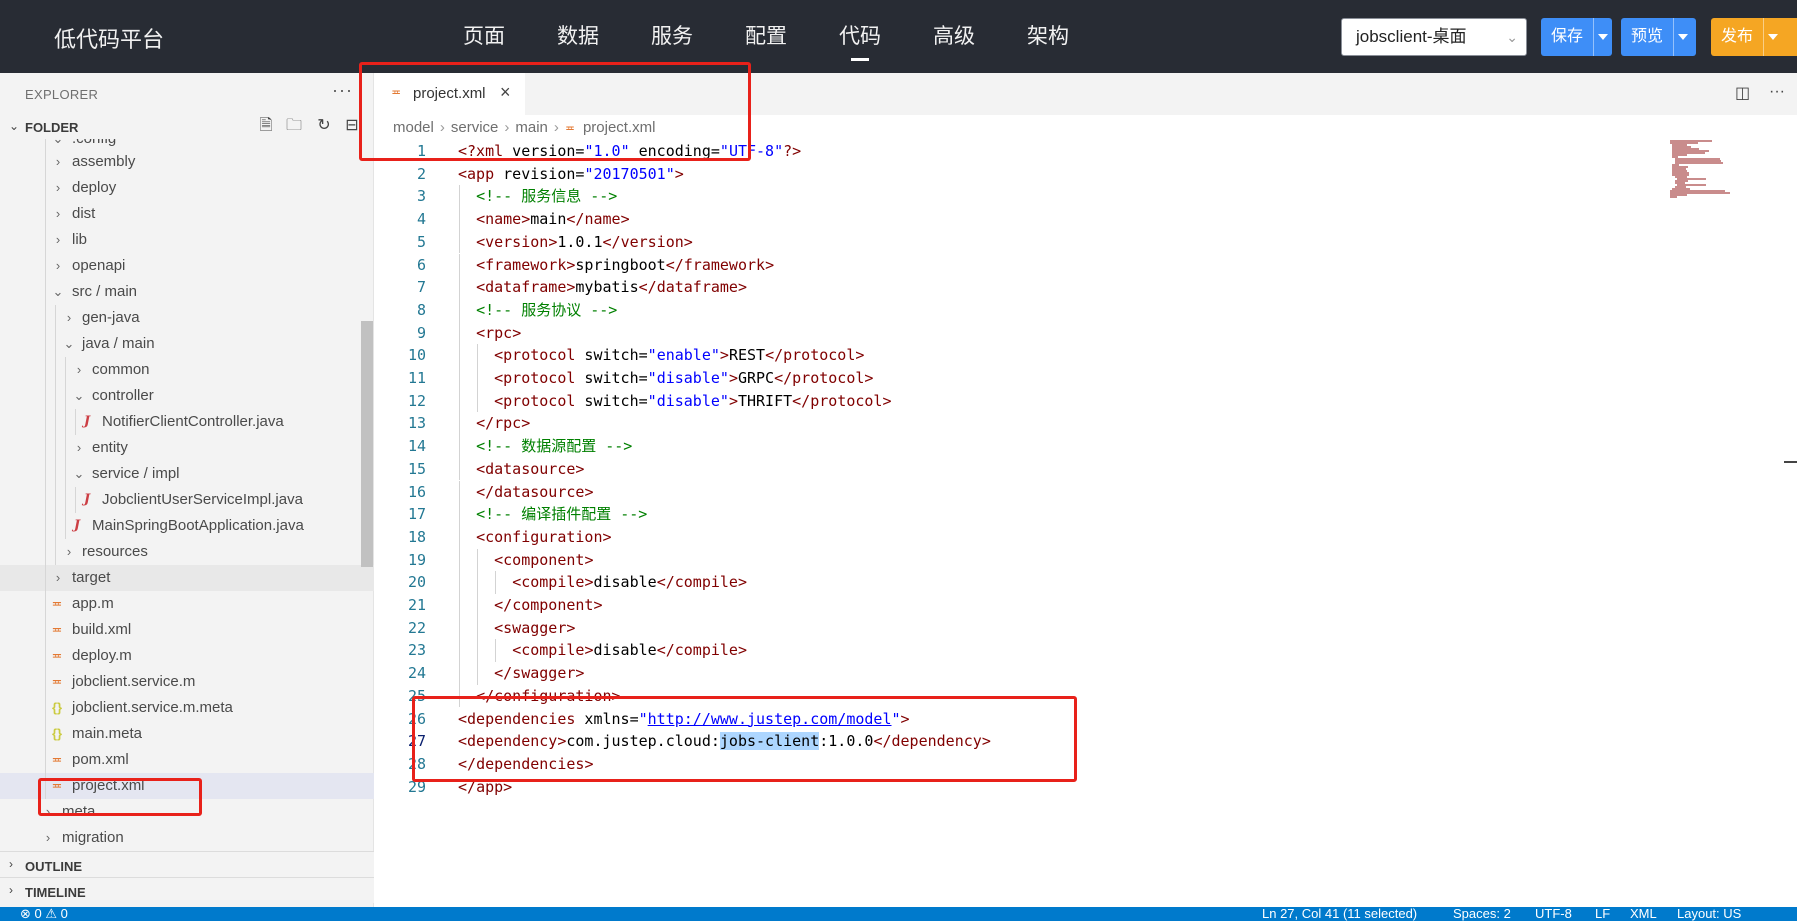  I want to click on save-dropdown-button, so click(1602, 37).